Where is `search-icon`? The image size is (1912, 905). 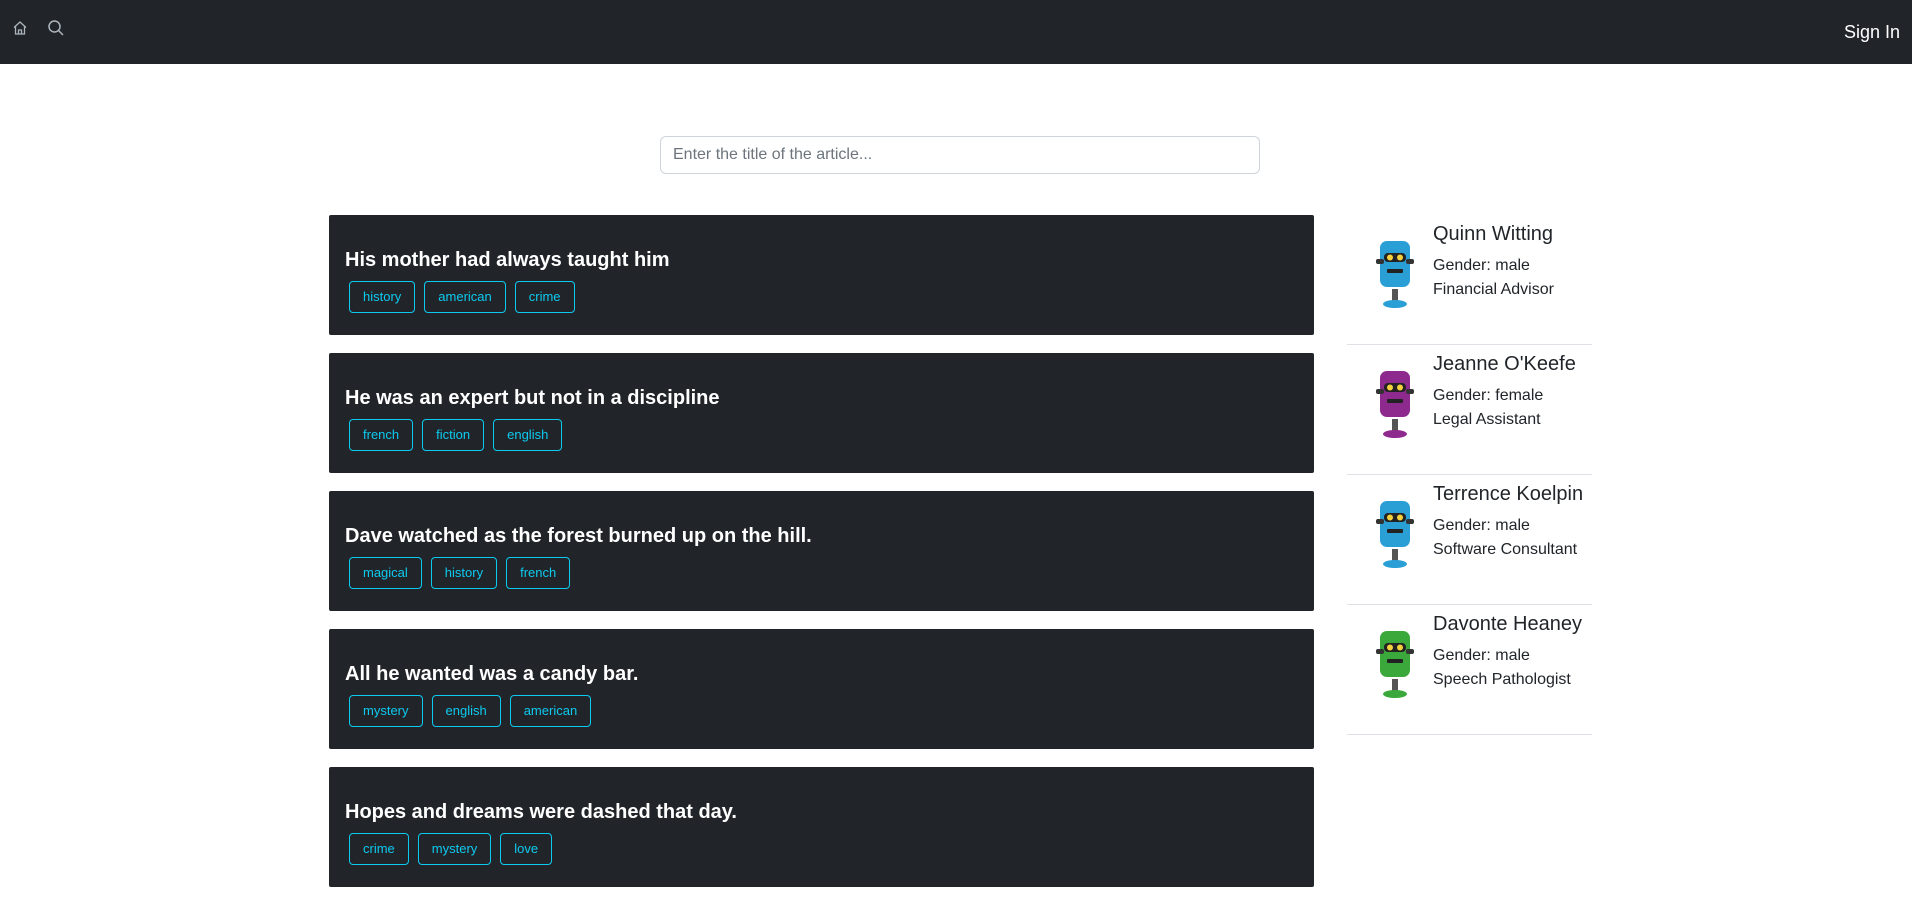
search-icon is located at coordinates (56, 28).